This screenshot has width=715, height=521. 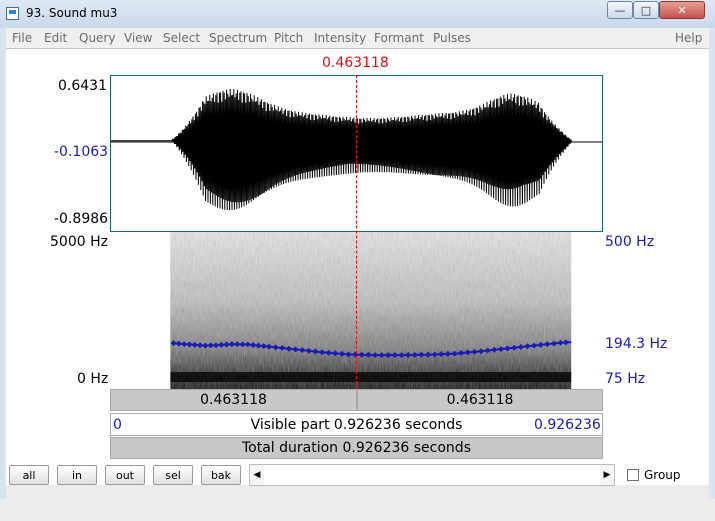 What do you see at coordinates (682, 10) in the screenshot?
I see `close-button: ✕` at bounding box center [682, 10].